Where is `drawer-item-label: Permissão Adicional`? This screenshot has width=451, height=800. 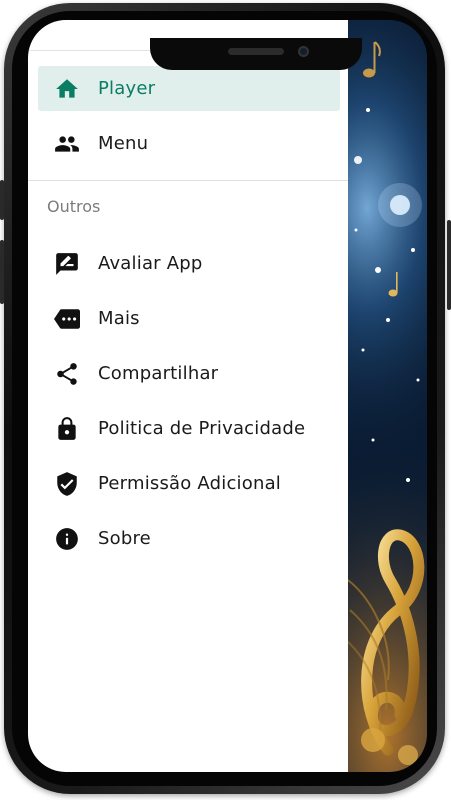 drawer-item-label: Permissão Adicional is located at coordinates (190, 483).